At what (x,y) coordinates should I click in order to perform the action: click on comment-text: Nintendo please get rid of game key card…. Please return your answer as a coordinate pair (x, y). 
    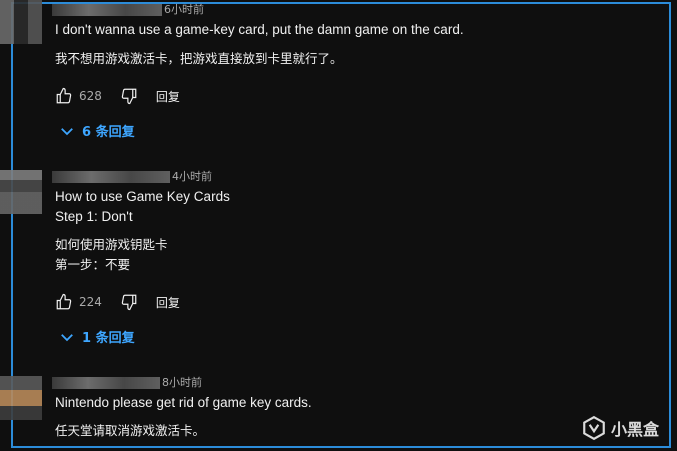
    Looking at the image, I should click on (183, 402).